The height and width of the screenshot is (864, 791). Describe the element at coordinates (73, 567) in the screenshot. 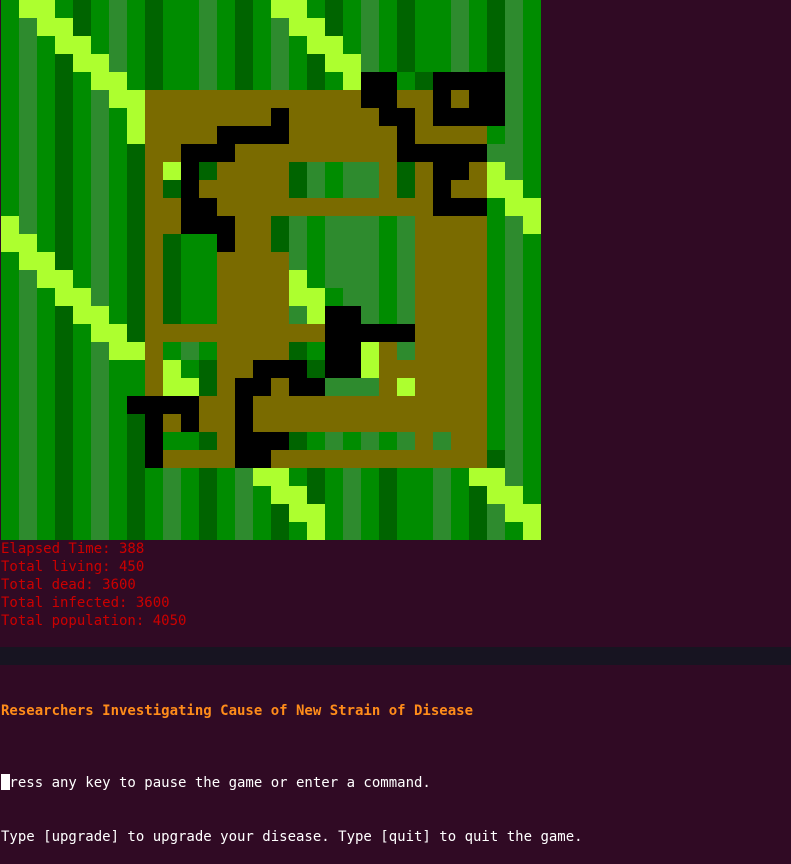

I see `total-living: Total living: 450` at that location.